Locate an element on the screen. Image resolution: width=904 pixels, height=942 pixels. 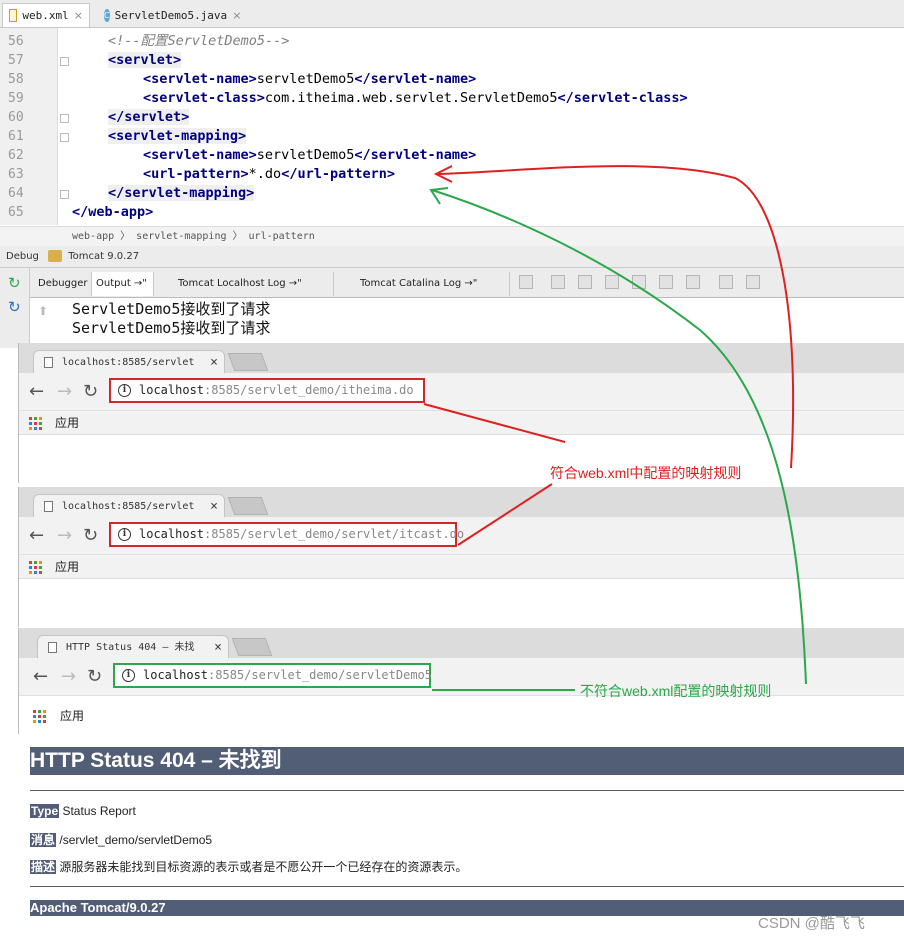
no-match-annotation: 不符合web.xml配置的映射规则 is located at coordinates (676, 691).